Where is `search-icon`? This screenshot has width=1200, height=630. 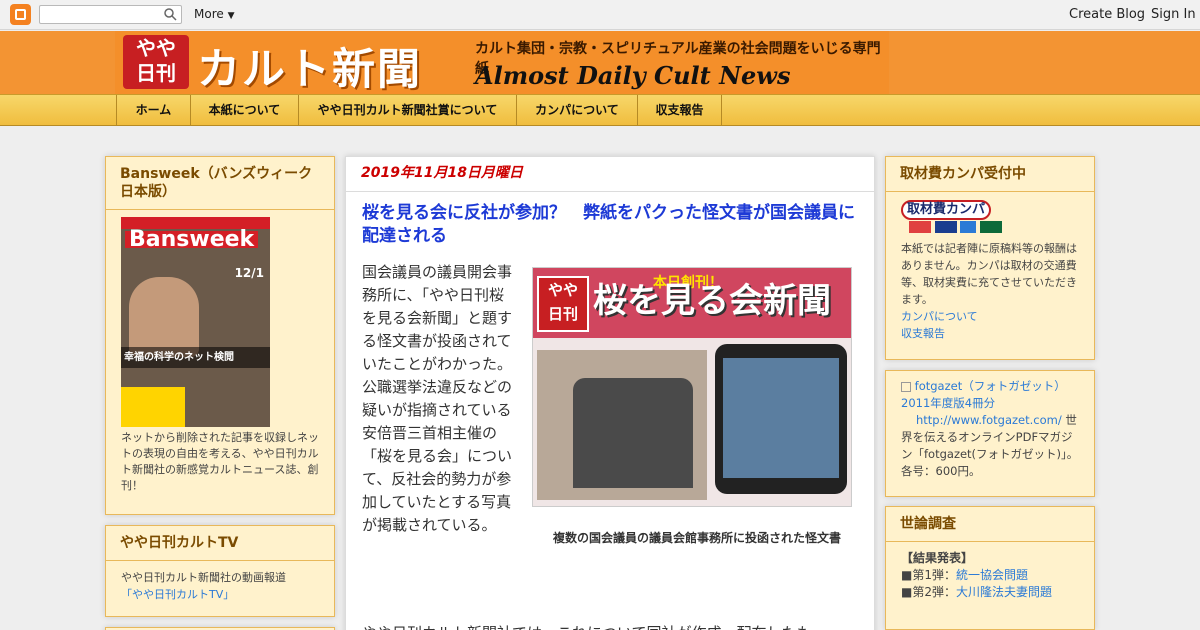 search-icon is located at coordinates (170, 14).